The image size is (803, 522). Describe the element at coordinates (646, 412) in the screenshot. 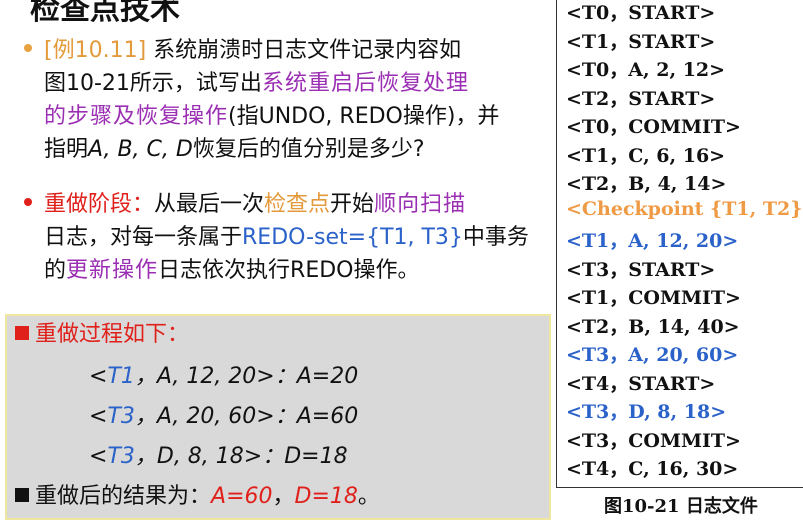

I see `log-entry: <T3，D, 8, 18>` at that location.